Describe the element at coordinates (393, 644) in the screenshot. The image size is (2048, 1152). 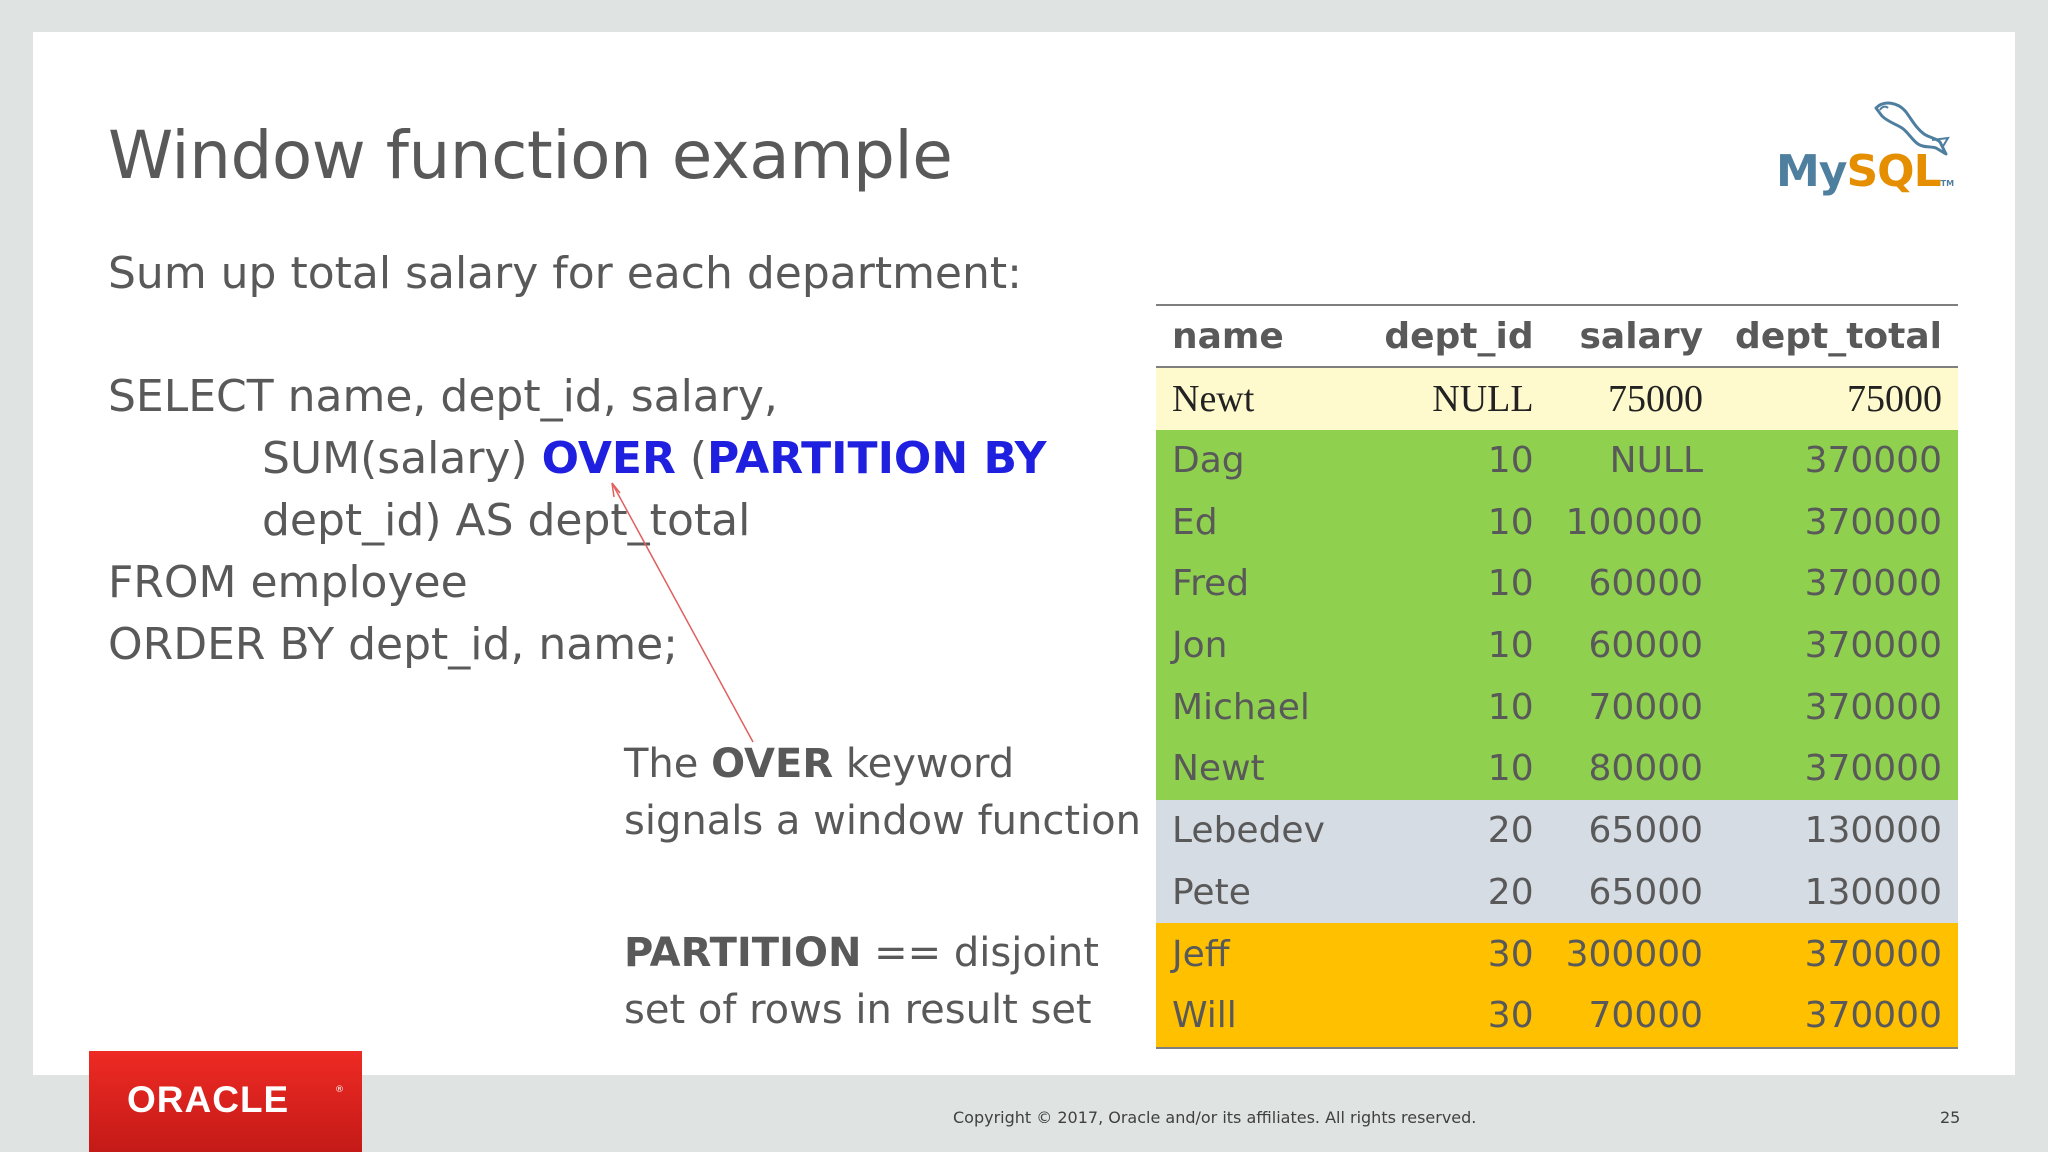
I see `code-line-5: ORDER BY dept_id, name;` at that location.